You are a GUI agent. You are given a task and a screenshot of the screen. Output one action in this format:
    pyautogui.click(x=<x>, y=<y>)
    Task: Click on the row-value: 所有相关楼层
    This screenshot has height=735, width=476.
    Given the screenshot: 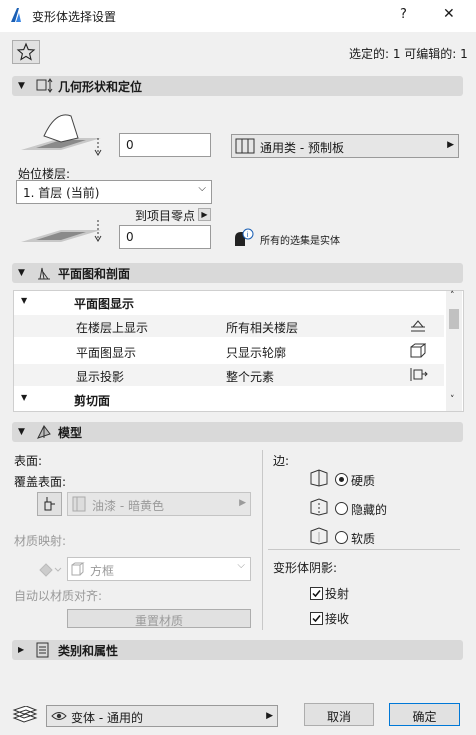 What is the action you would take?
    pyautogui.click(x=262, y=328)
    